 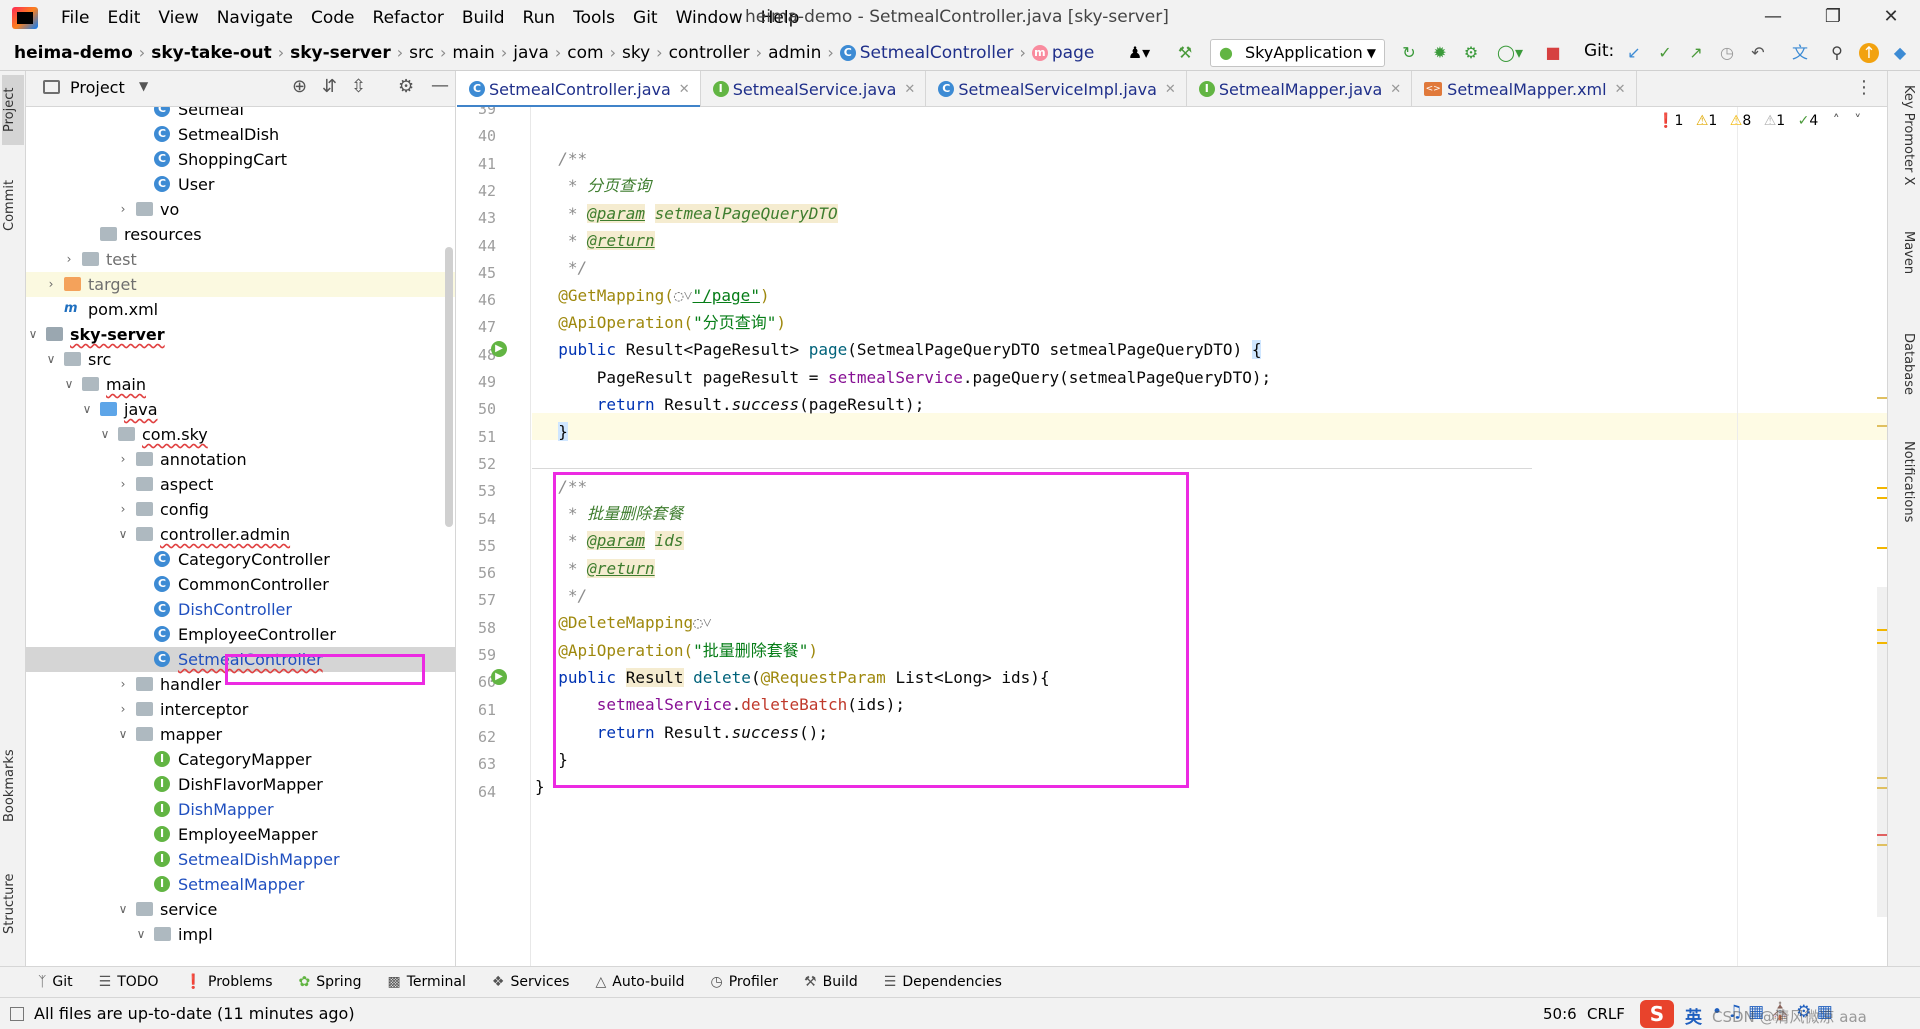 I want to click on menu-run: Run, so click(x=539, y=18).